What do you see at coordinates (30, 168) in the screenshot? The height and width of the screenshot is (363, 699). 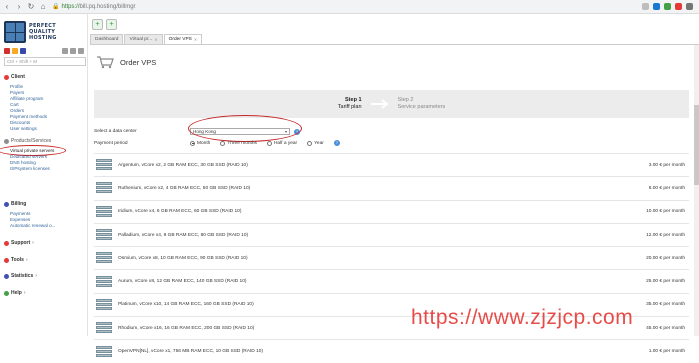 I see `sidebar-item-isp-licenses: ISPsystem licenses` at bounding box center [30, 168].